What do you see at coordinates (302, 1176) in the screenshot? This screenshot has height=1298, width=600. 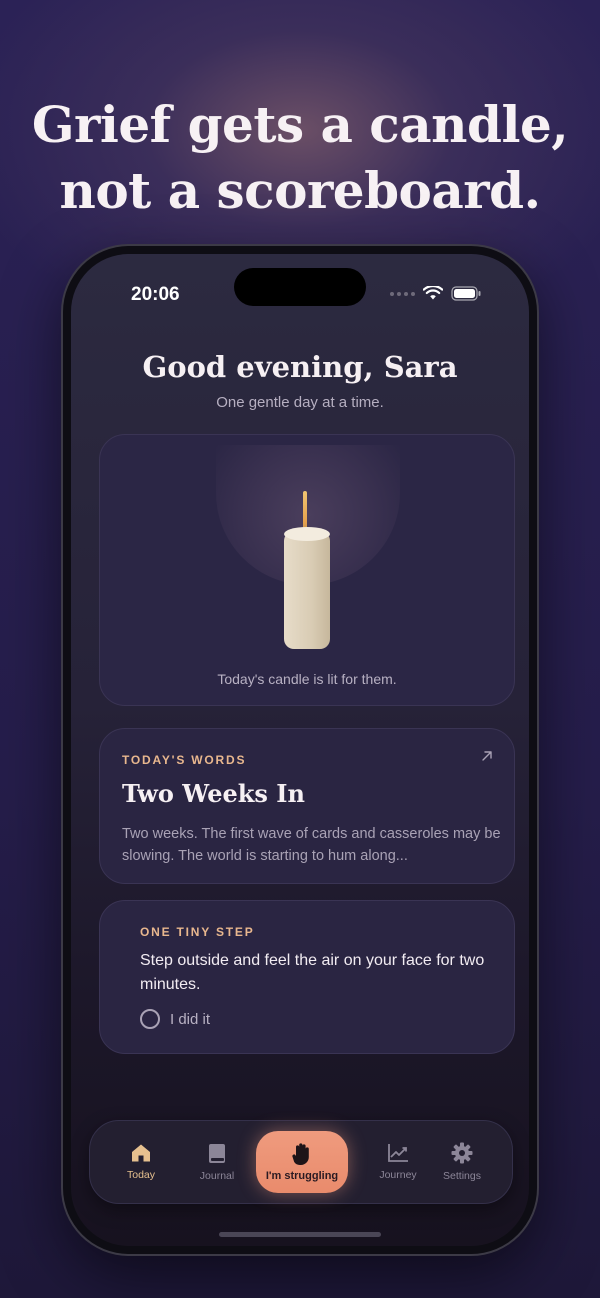 I see `tab-struggling-label: I'm struggling` at bounding box center [302, 1176].